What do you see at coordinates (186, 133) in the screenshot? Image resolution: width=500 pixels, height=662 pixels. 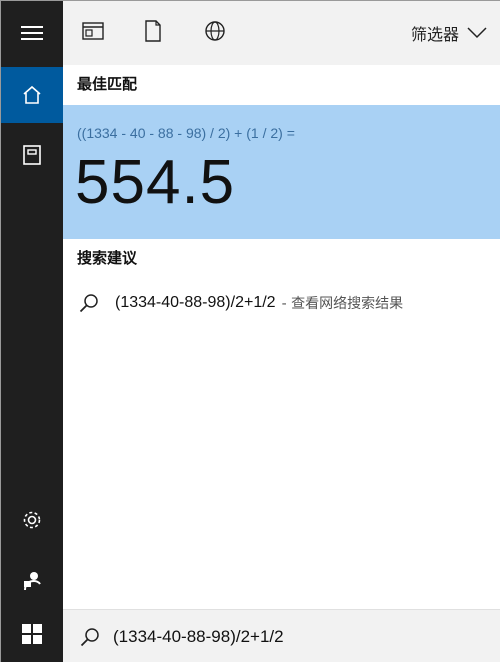 I see `calculation-expression: ((1334 - 40 - 88 - 98) / 2) + (1 / 2) =` at bounding box center [186, 133].